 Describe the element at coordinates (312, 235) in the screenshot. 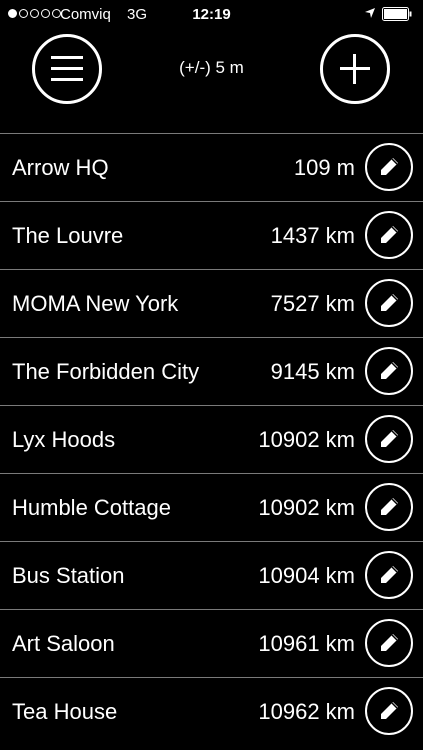

I see `place-distance: 1437 km` at that location.